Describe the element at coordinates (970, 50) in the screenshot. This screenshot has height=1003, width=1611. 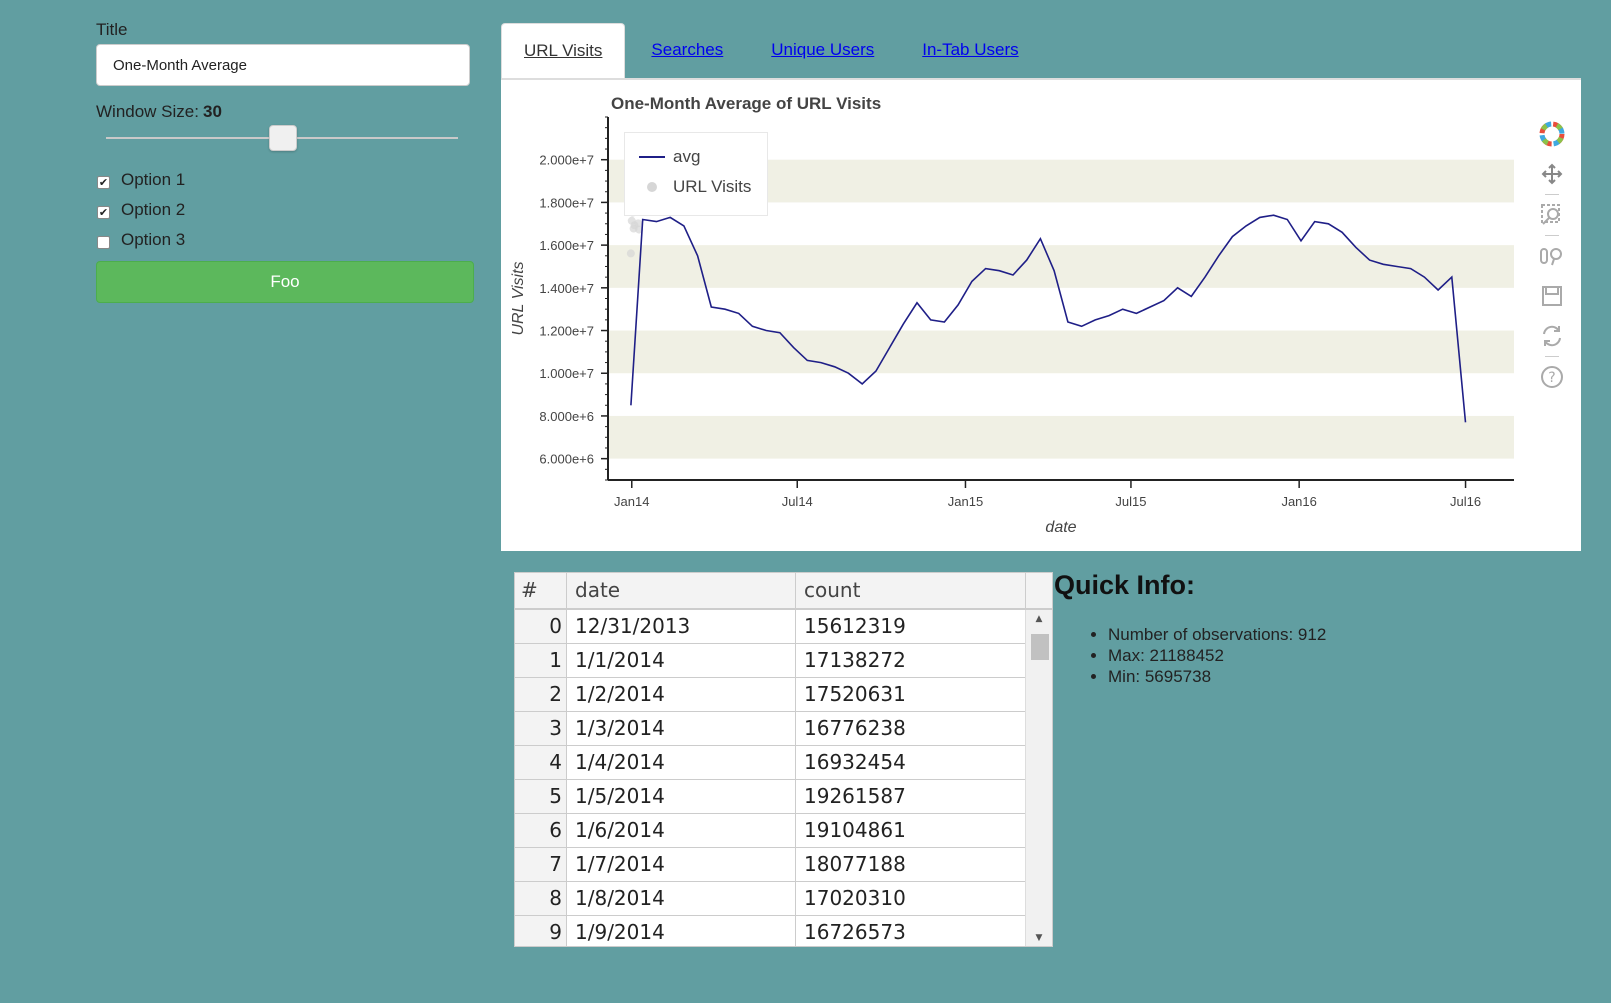
I see `tab-in-tab-users: In-Tab Users` at that location.